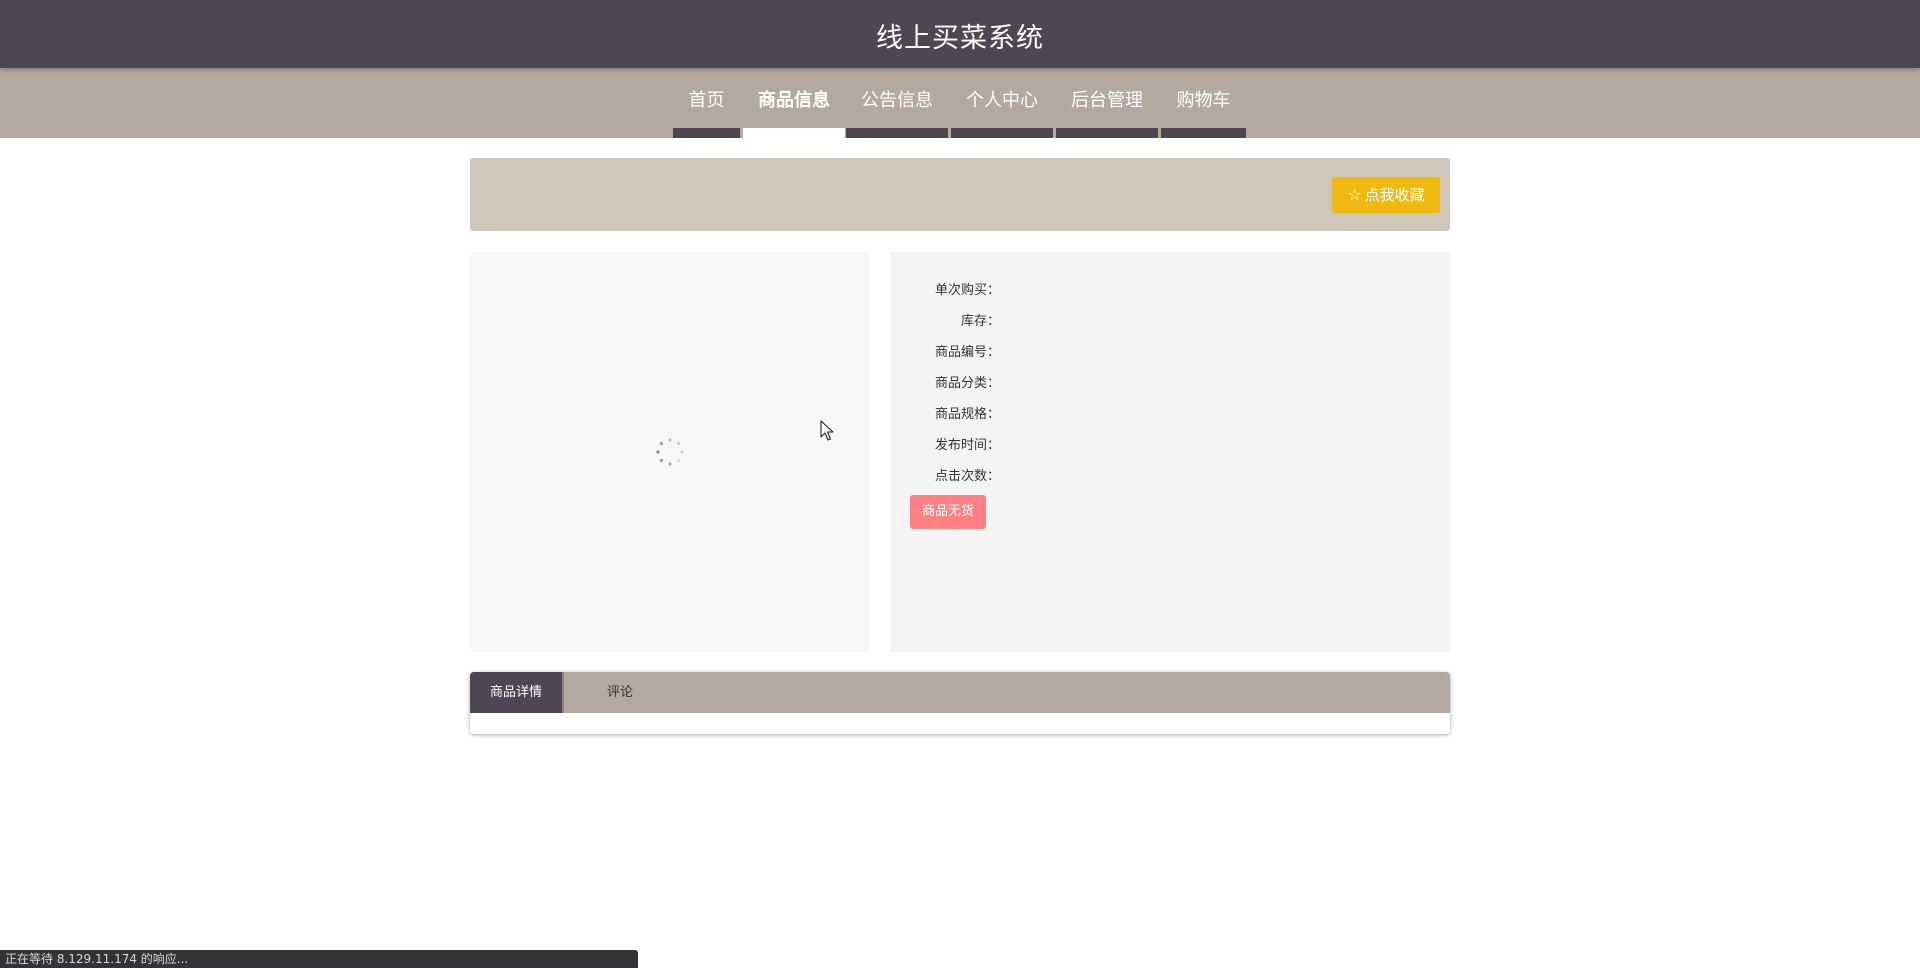  I want to click on nav-item-label: 商品信息, so click(794, 100).